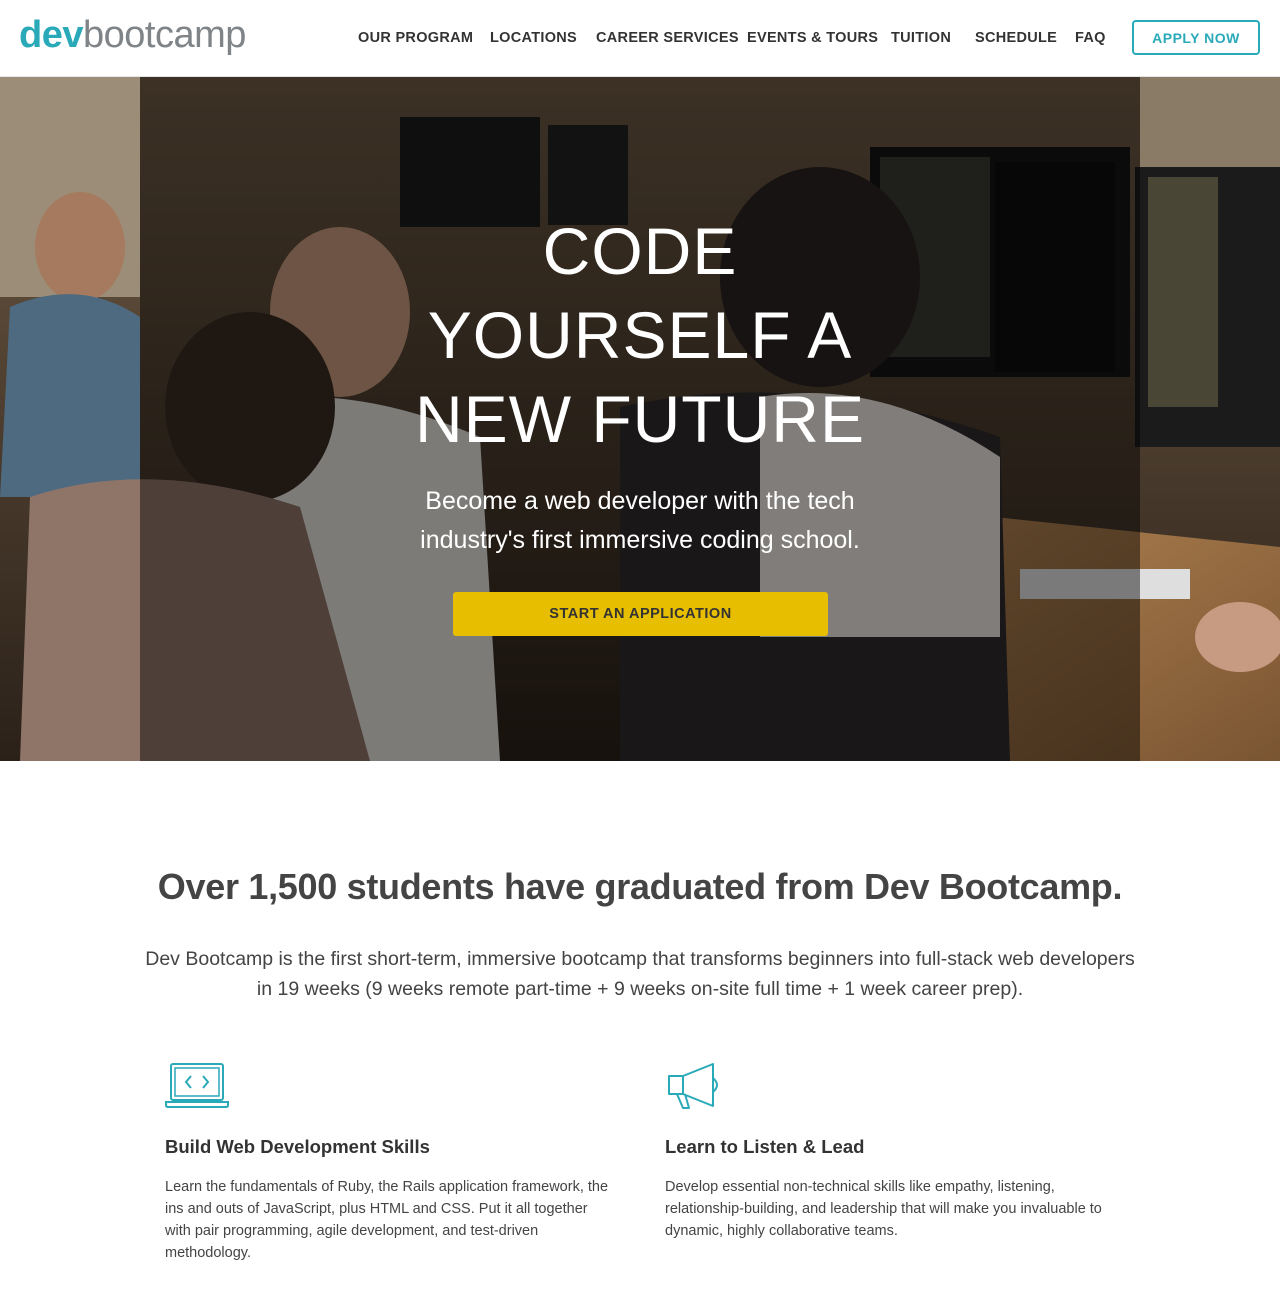  Describe the element at coordinates (297, 1146) in the screenshot. I see `feature-title: Build Web Development Skills` at that location.